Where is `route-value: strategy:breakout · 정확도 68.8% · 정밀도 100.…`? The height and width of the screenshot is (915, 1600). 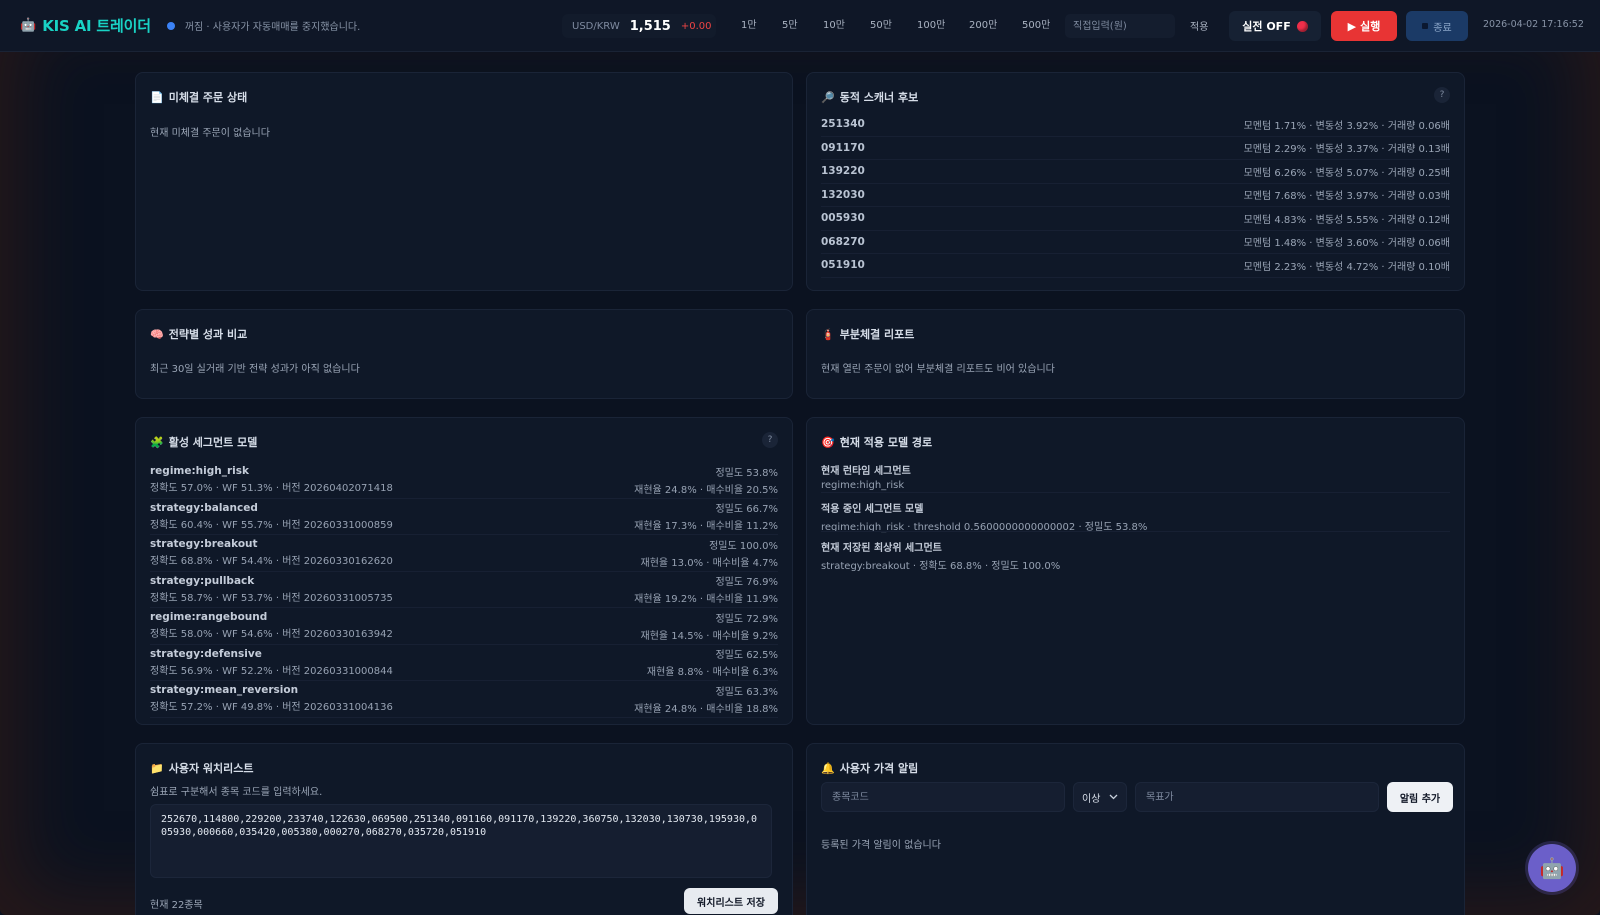 route-value: strategy:breakout · 정확도 68.8% · 정밀도 100.… is located at coordinates (941, 566).